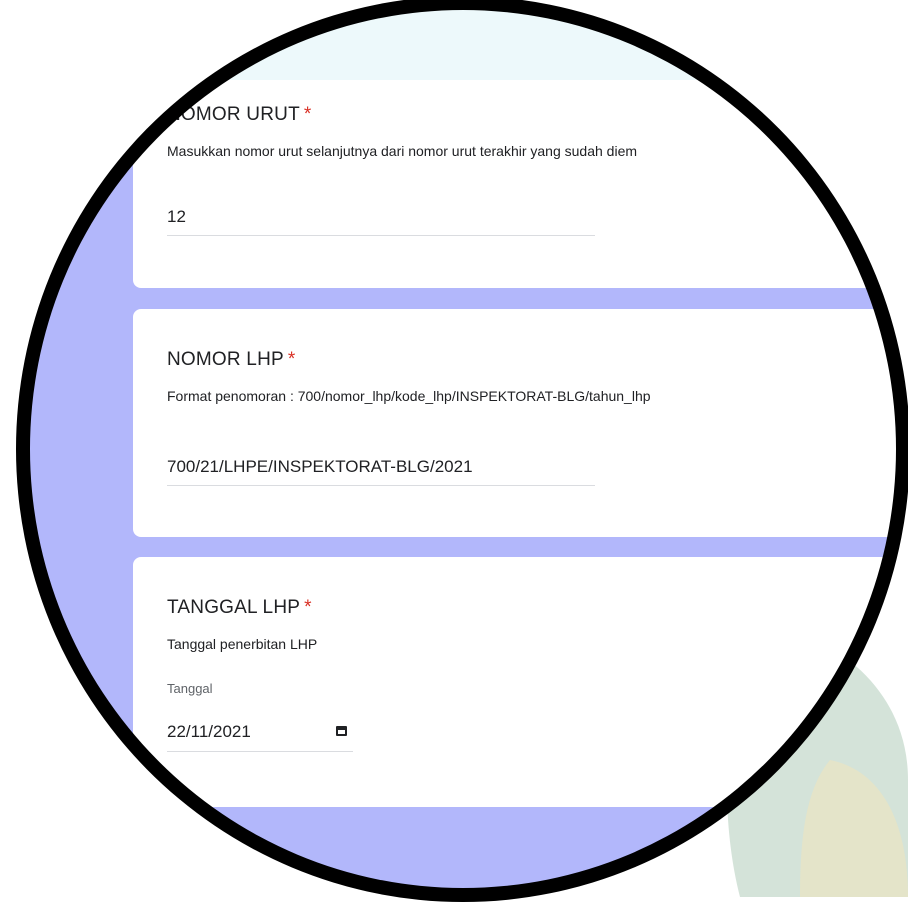 The width and height of the screenshot is (908, 902). Describe the element at coordinates (242, 644) in the screenshot. I see `question-description: Tanggal penerbitan LHP` at that location.